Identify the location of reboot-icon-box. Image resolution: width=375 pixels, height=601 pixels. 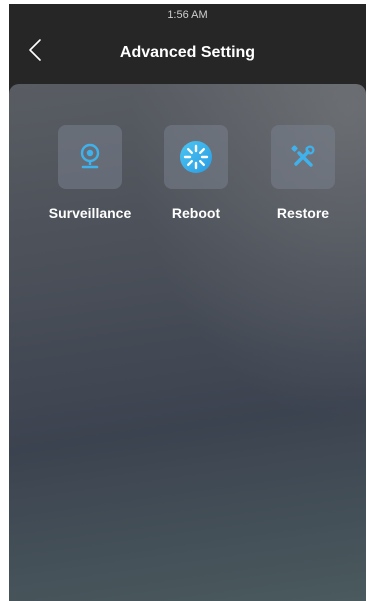
(196, 157).